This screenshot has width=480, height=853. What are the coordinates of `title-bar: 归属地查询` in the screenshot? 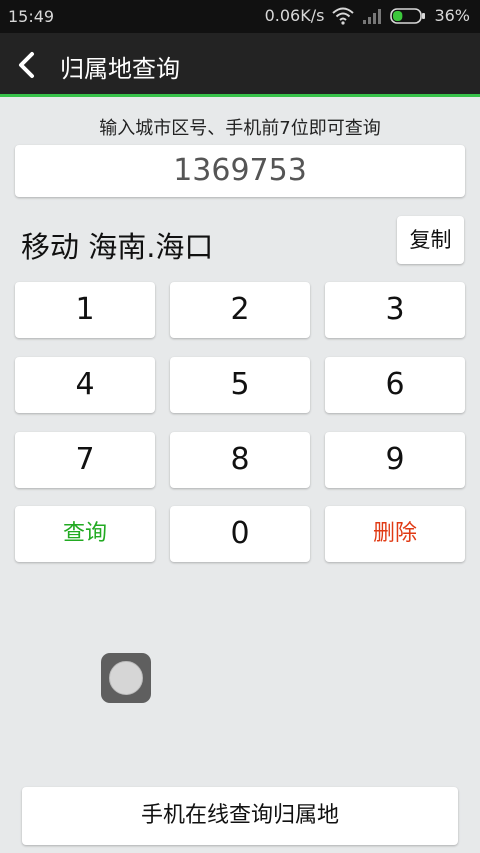 It's located at (240, 65).